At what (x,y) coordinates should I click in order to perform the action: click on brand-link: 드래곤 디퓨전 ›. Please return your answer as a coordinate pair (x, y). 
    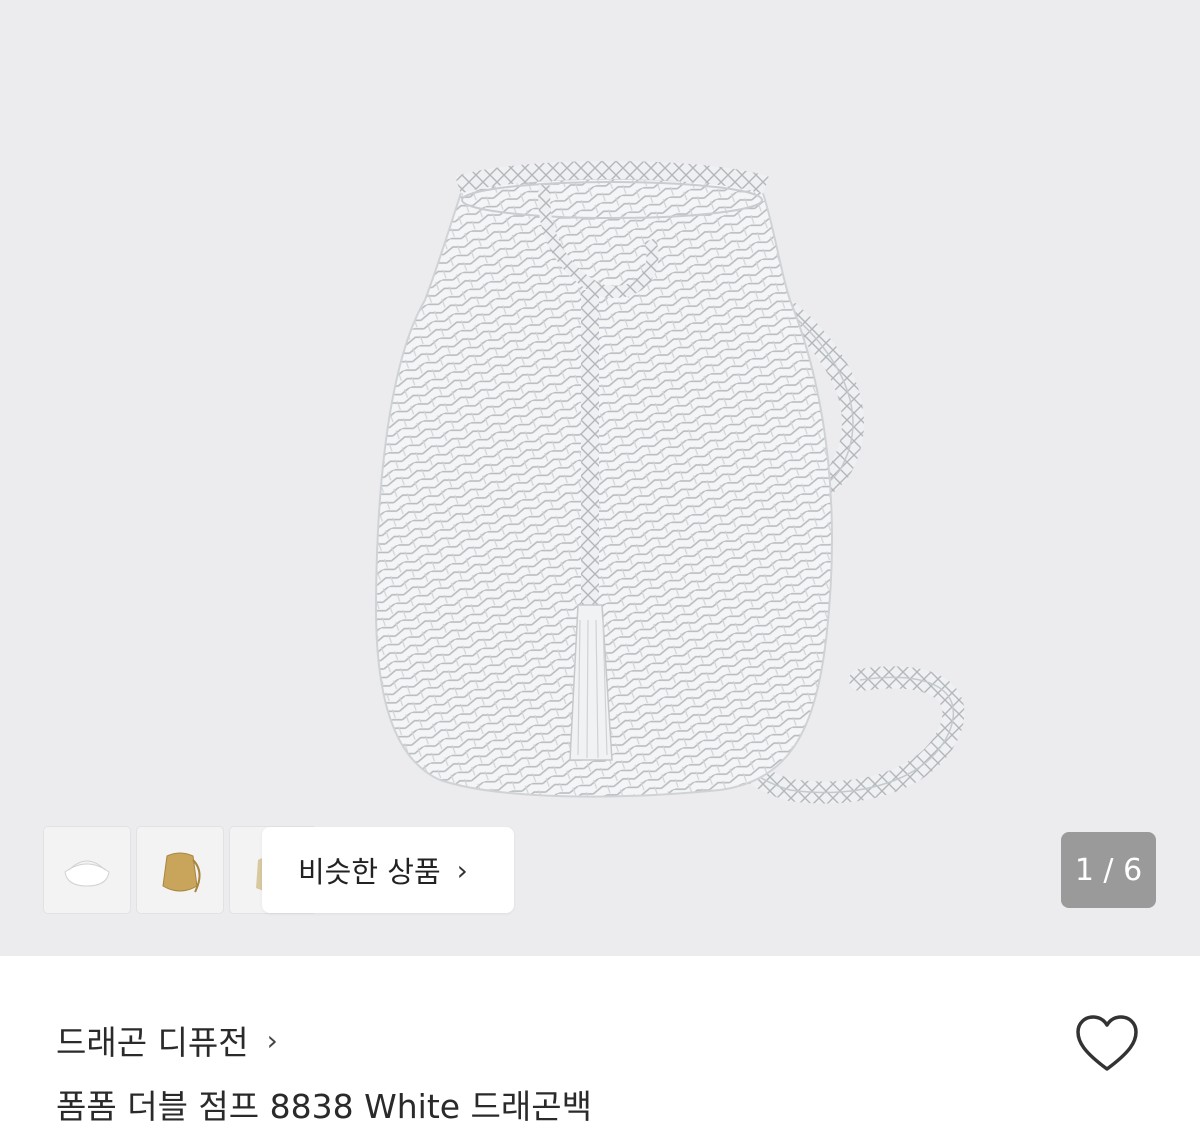
    Looking at the image, I should click on (167, 1040).